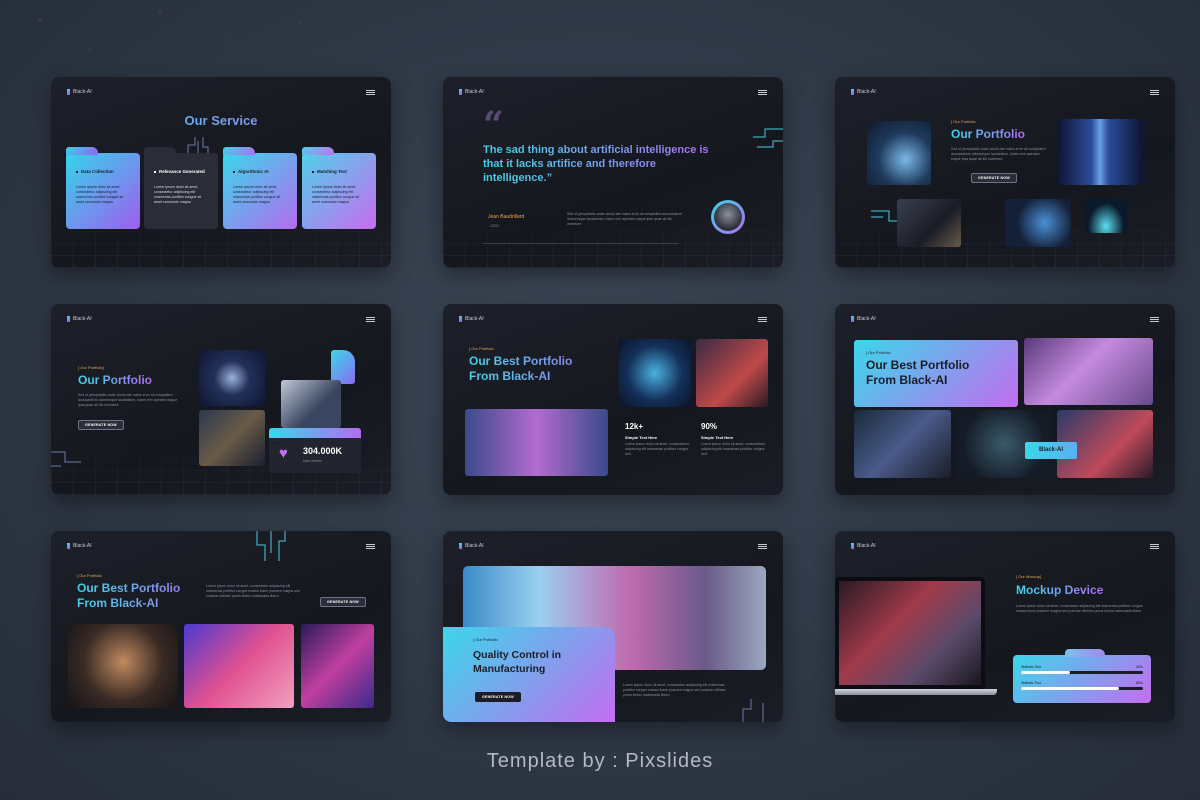  Describe the element at coordinates (709, 426) in the screenshot. I see `stat-value: 90%` at that location.